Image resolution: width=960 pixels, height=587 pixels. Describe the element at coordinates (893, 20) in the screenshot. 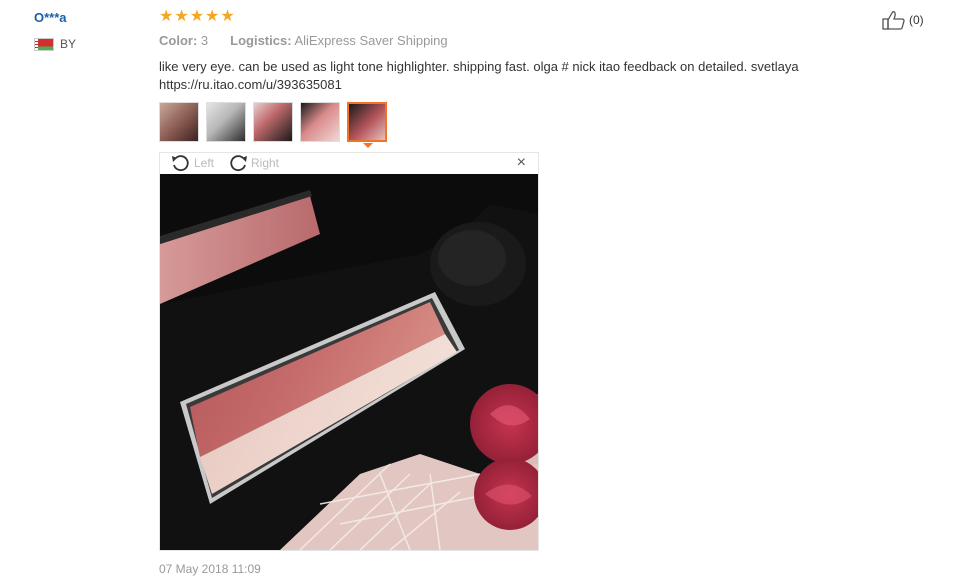

I see `thumbs-up-icon` at that location.